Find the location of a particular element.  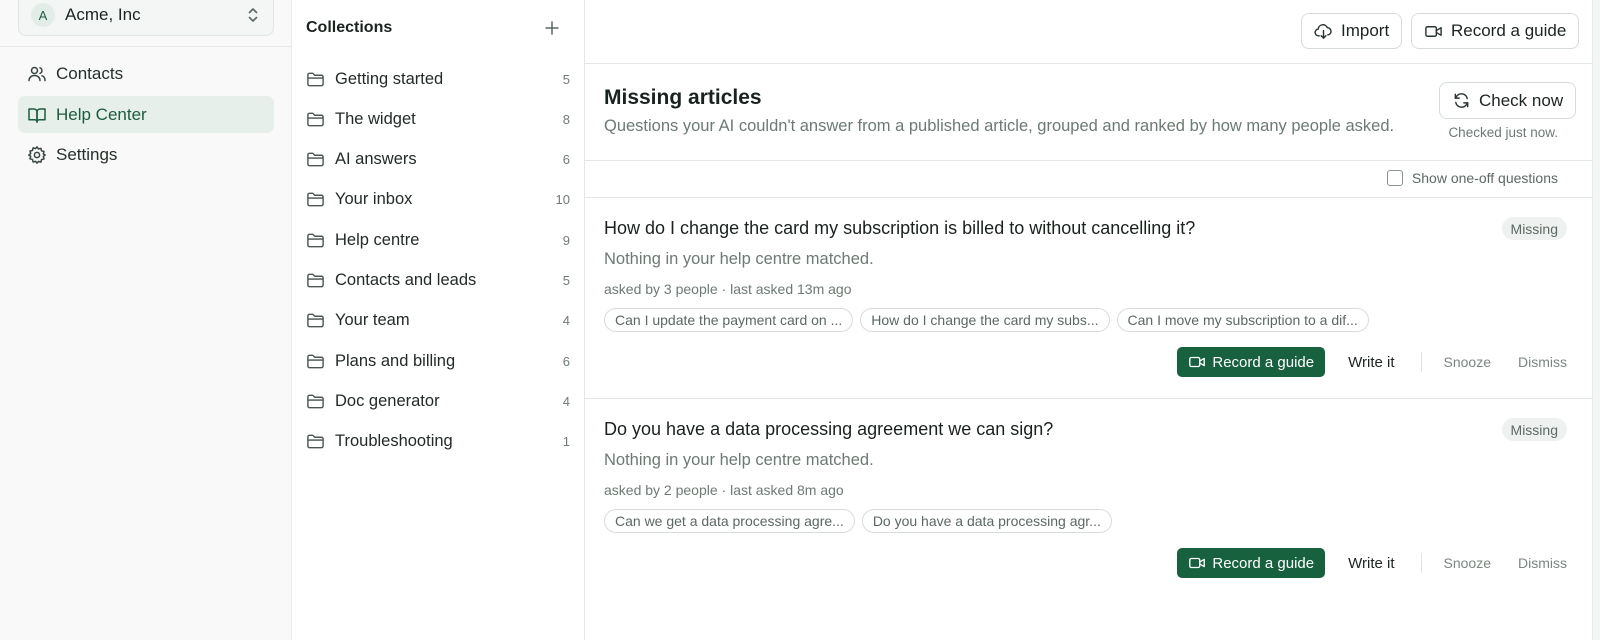

refresh-icon is located at coordinates (1461, 100).